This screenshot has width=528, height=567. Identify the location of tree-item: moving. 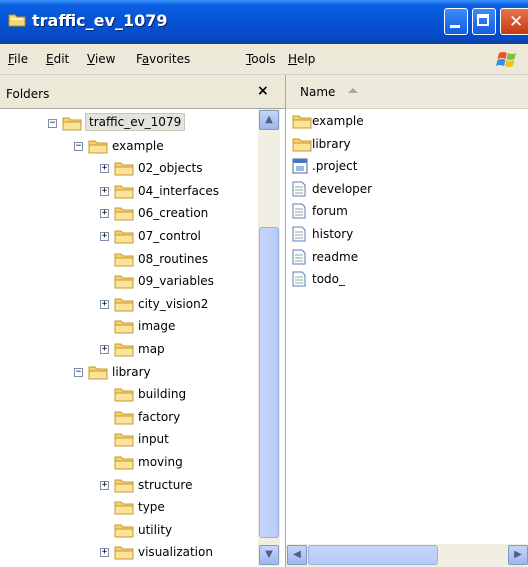
(129, 462).